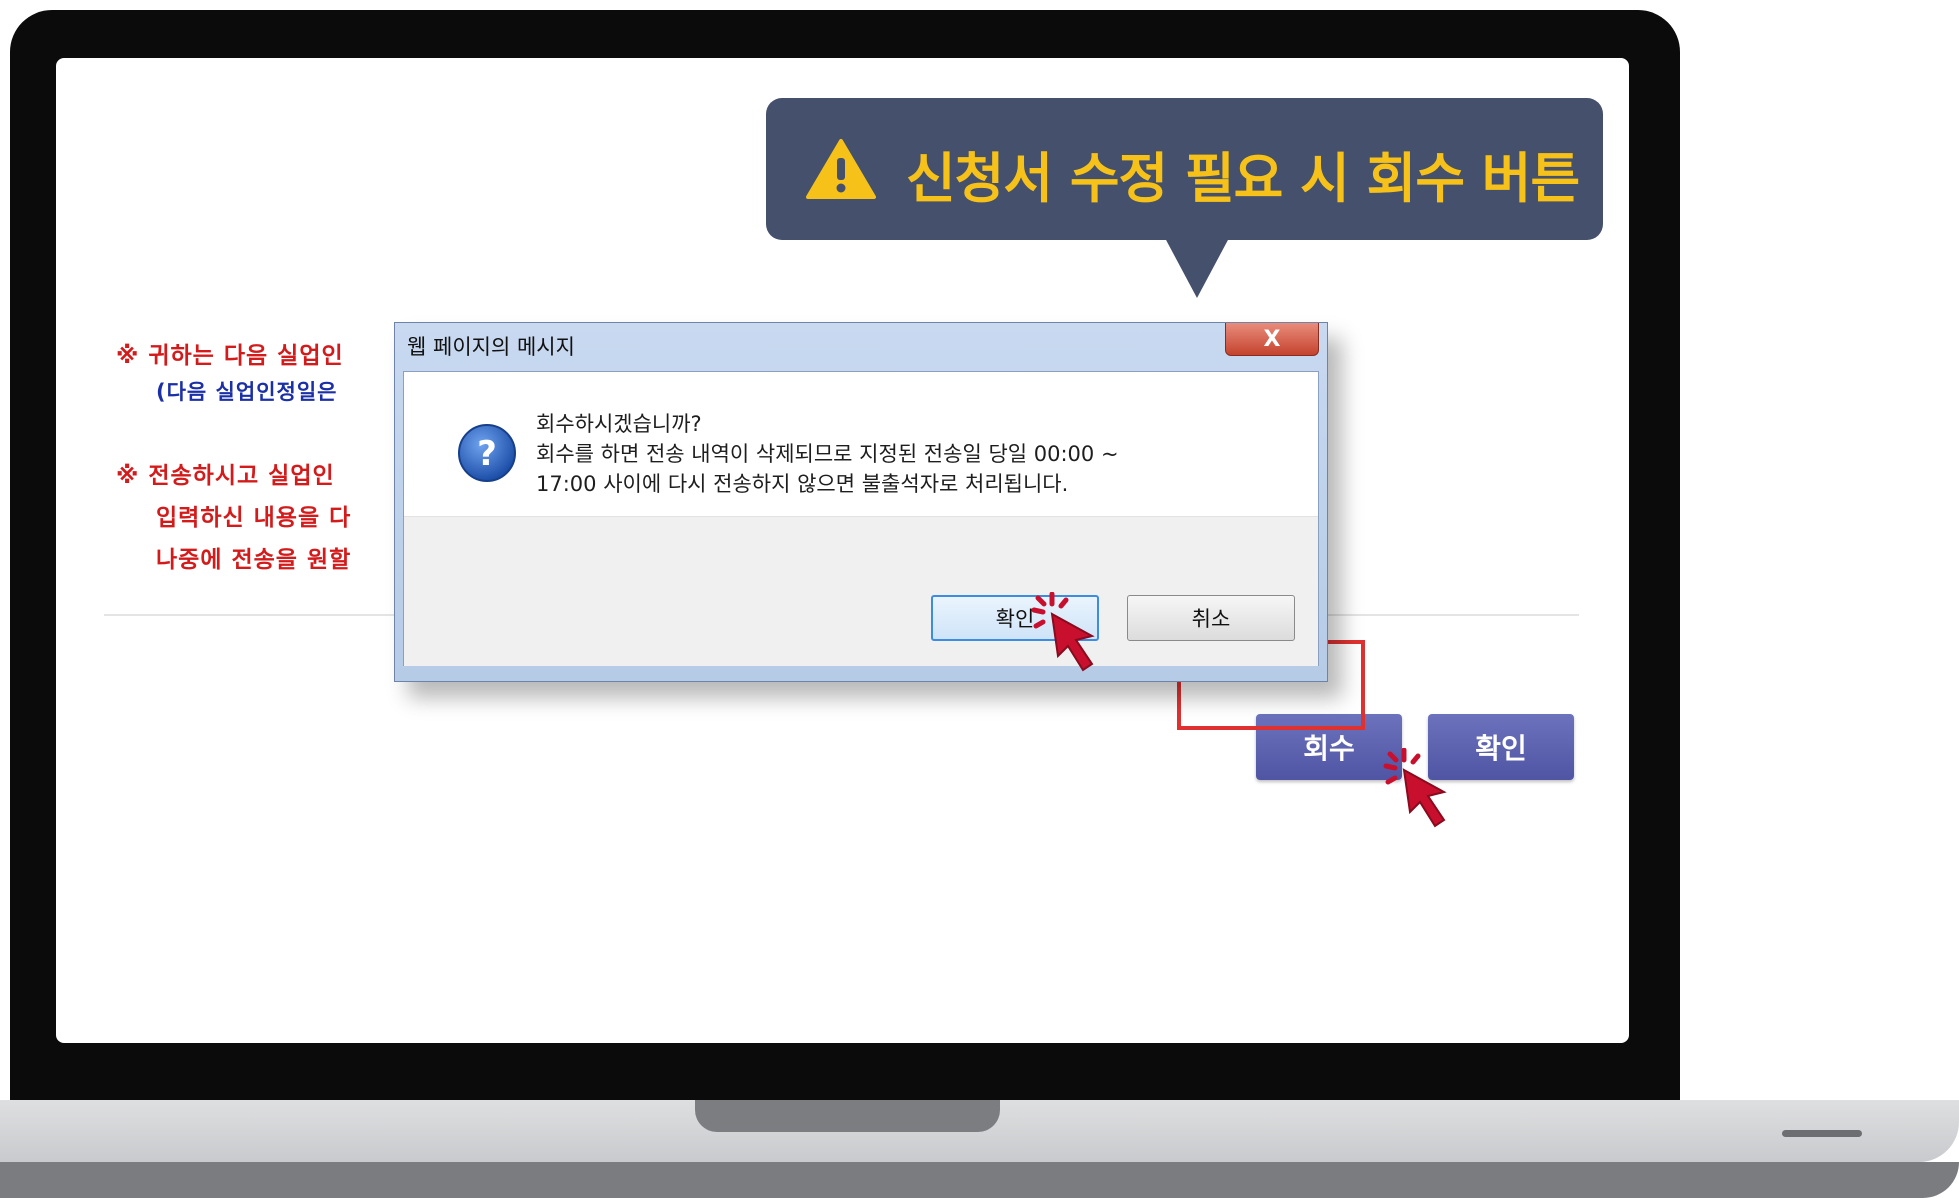 This screenshot has height=1198, width=1959. Describe the element at coordinates (225, 476) in the screenshot. I see `note-line-3: ※ 전송하시고 실업인` at that location.